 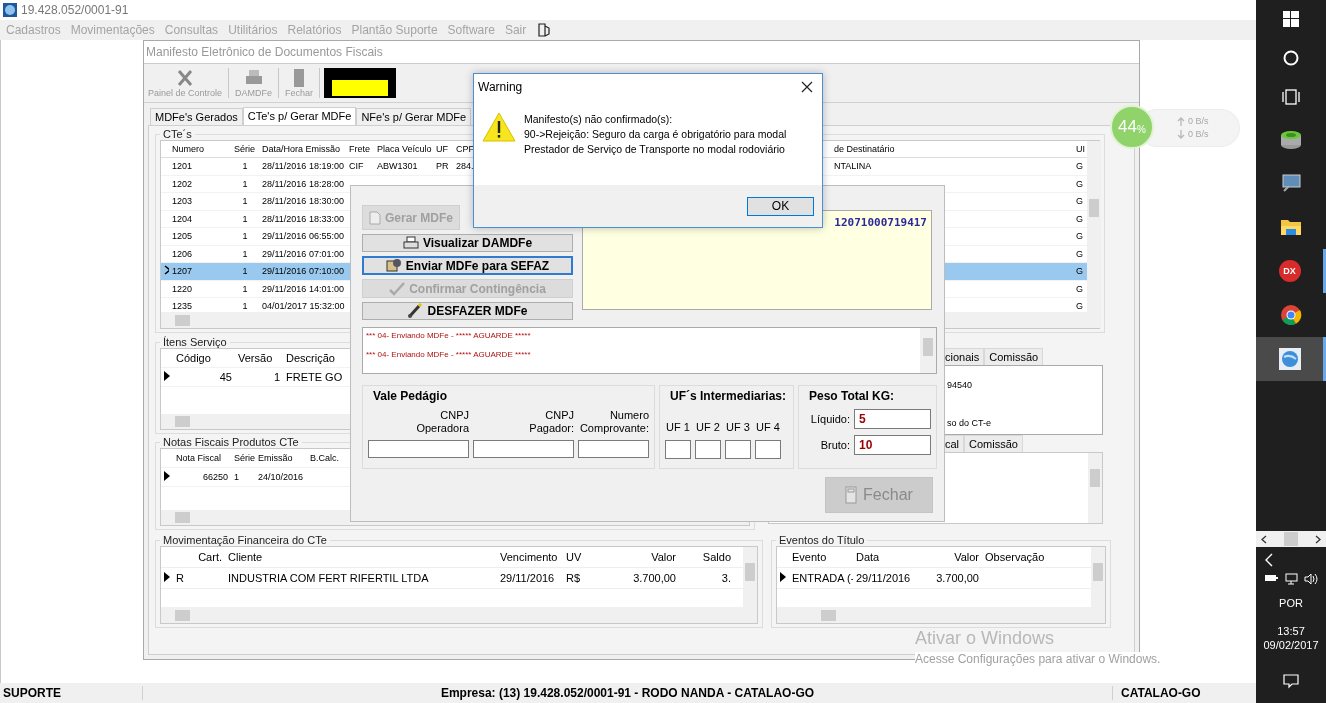 I want to click on column-header: UI, so click(x=1080, y=149).